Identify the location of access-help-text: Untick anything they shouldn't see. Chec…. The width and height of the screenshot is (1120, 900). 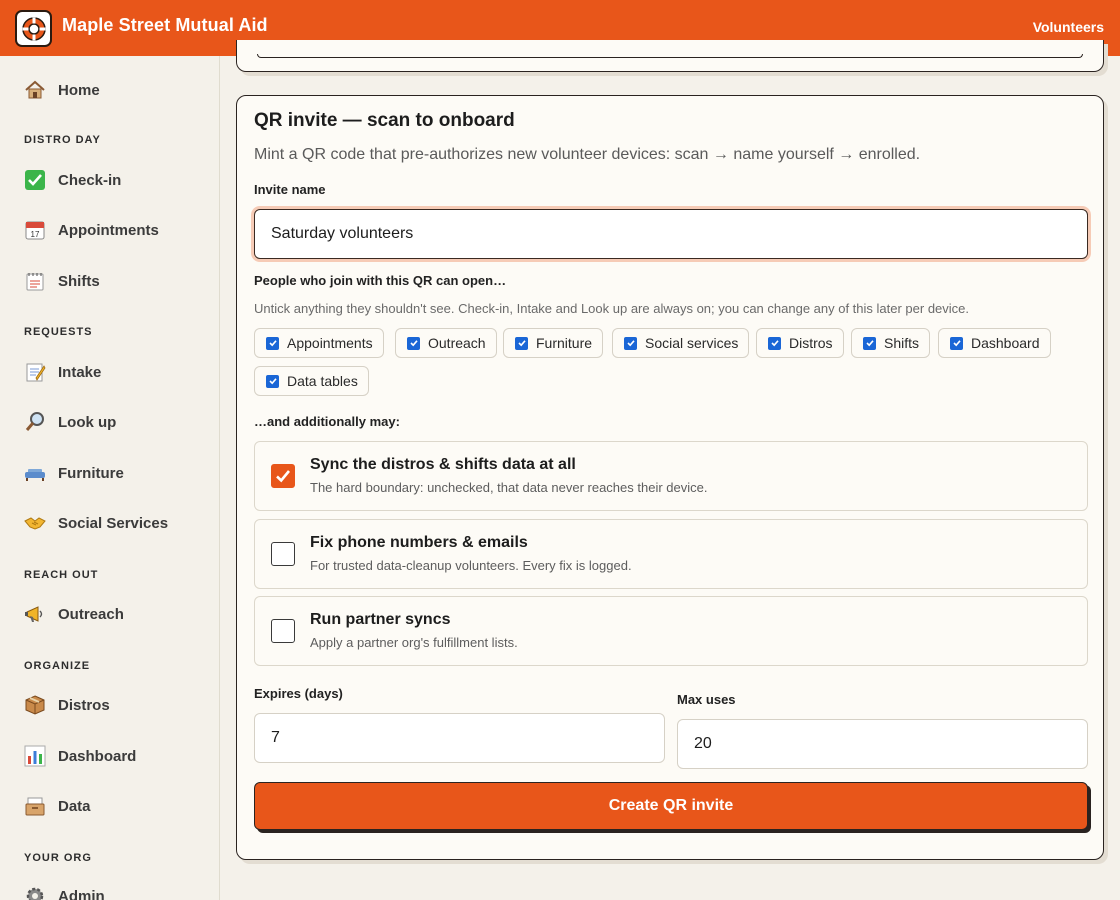
(612, 308).